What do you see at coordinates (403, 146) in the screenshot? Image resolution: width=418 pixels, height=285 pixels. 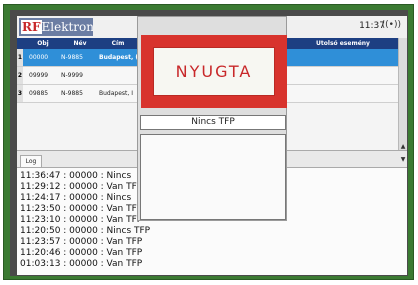 I see `scroll-up-icon: ▲` at bounding box center [403, 146].